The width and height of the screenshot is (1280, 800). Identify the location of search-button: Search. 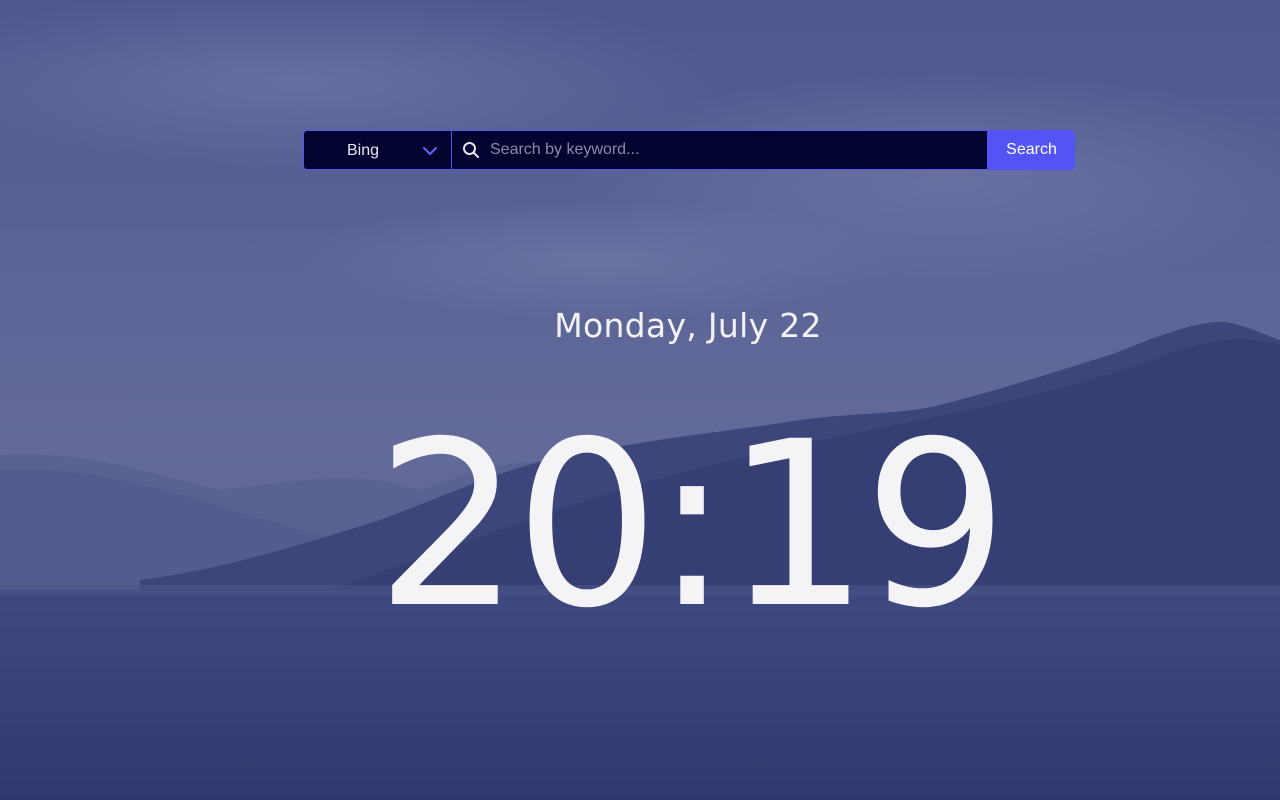
(1031, 150).